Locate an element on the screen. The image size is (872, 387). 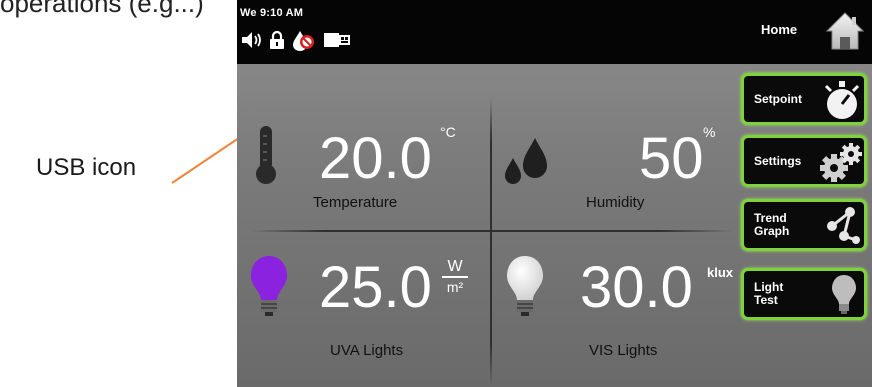
humidity-unit: % is located at coordinates (709, 132).